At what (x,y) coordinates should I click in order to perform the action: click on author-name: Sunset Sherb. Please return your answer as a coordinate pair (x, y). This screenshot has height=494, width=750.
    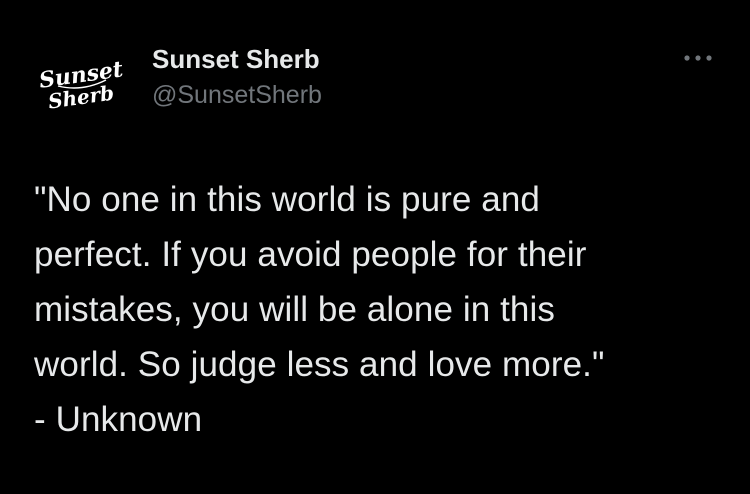
    Looking at the image, I should click on (236, 59).